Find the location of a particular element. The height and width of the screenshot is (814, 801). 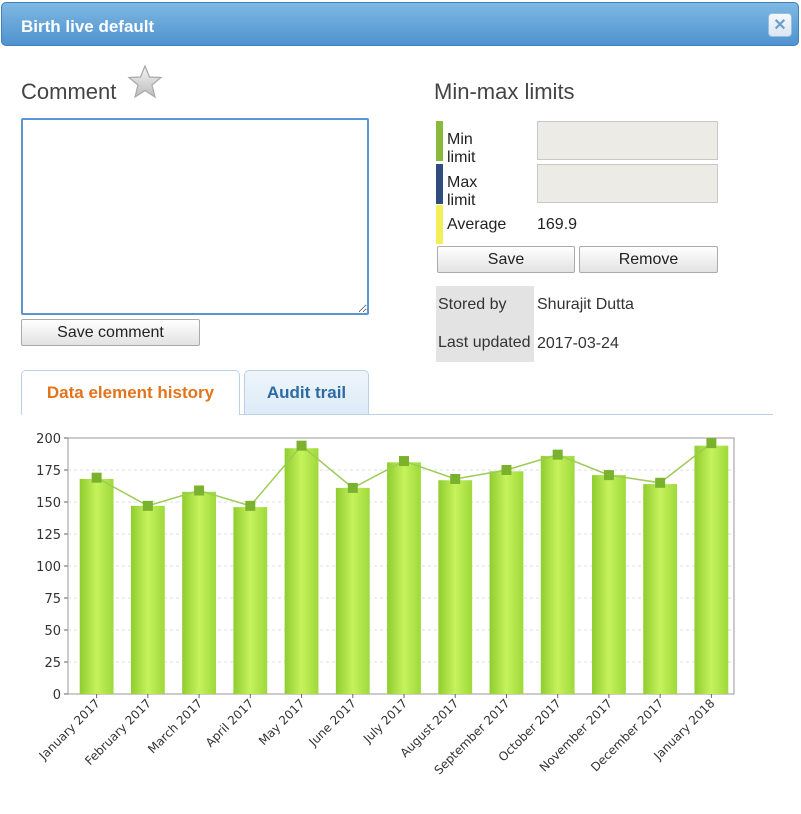

stored-by-value: Shurajit Dutta is located at coordinates (585, 304).